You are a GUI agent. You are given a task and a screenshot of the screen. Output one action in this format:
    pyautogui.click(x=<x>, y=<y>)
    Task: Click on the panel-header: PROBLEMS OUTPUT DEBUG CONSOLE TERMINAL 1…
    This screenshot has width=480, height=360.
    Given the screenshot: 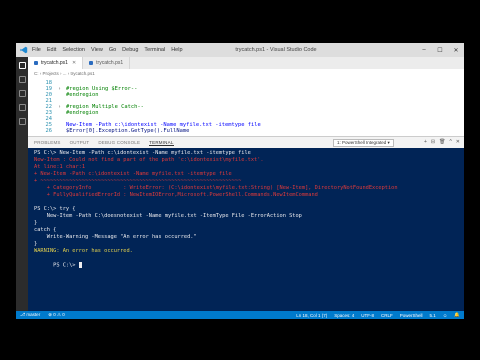 What is the action you would take?
    pyautogui.click(x=246, y=142)
    